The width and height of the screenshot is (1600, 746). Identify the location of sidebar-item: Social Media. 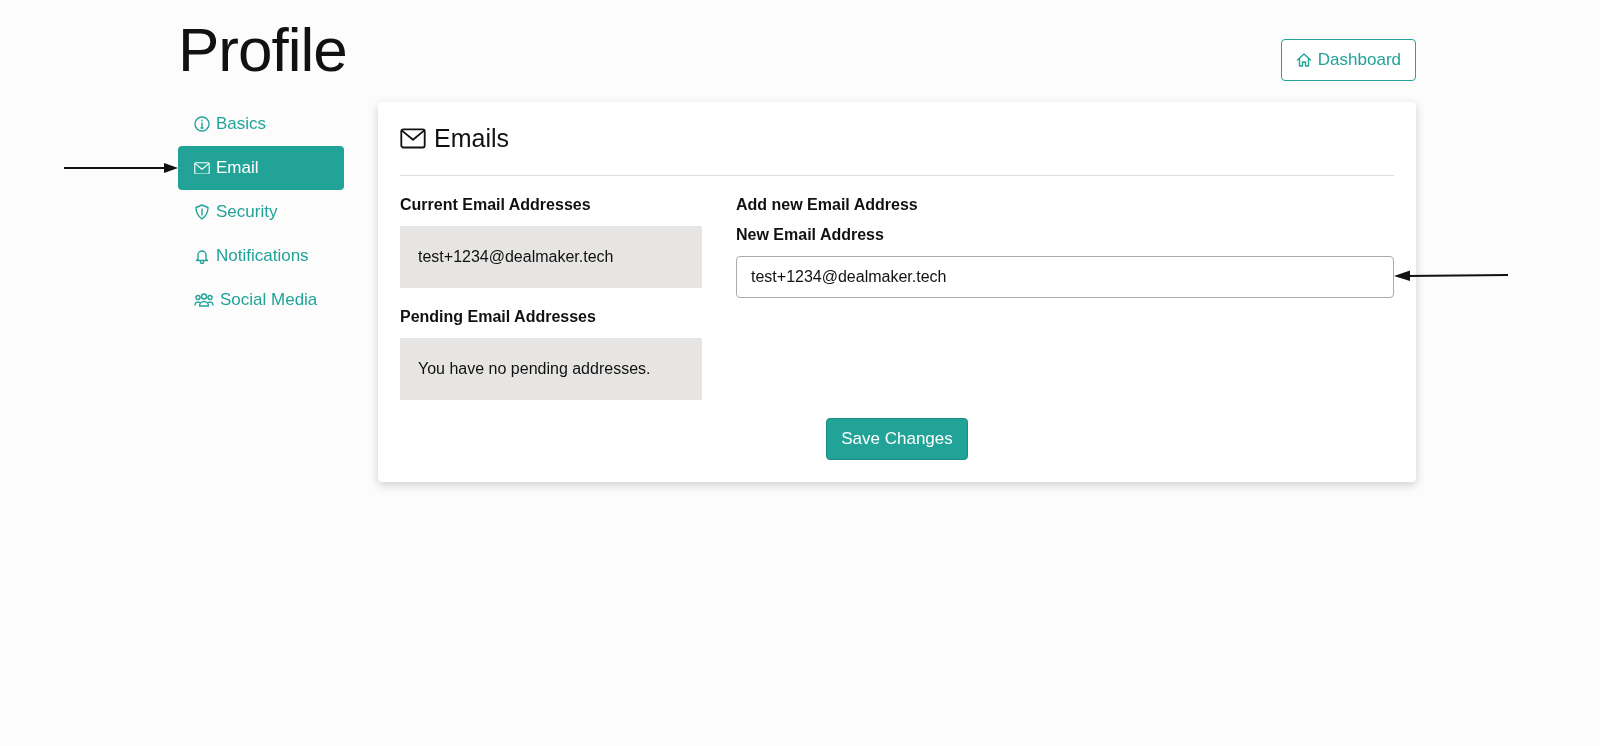
(261, 300).